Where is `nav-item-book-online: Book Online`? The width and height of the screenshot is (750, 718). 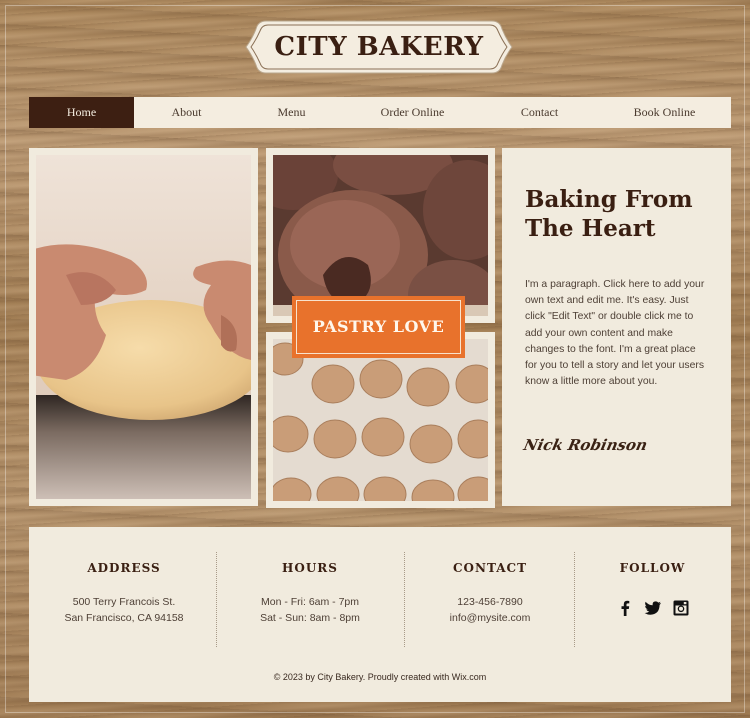
nav-item-book-online: Book Online is located at coordinates (664, 112).